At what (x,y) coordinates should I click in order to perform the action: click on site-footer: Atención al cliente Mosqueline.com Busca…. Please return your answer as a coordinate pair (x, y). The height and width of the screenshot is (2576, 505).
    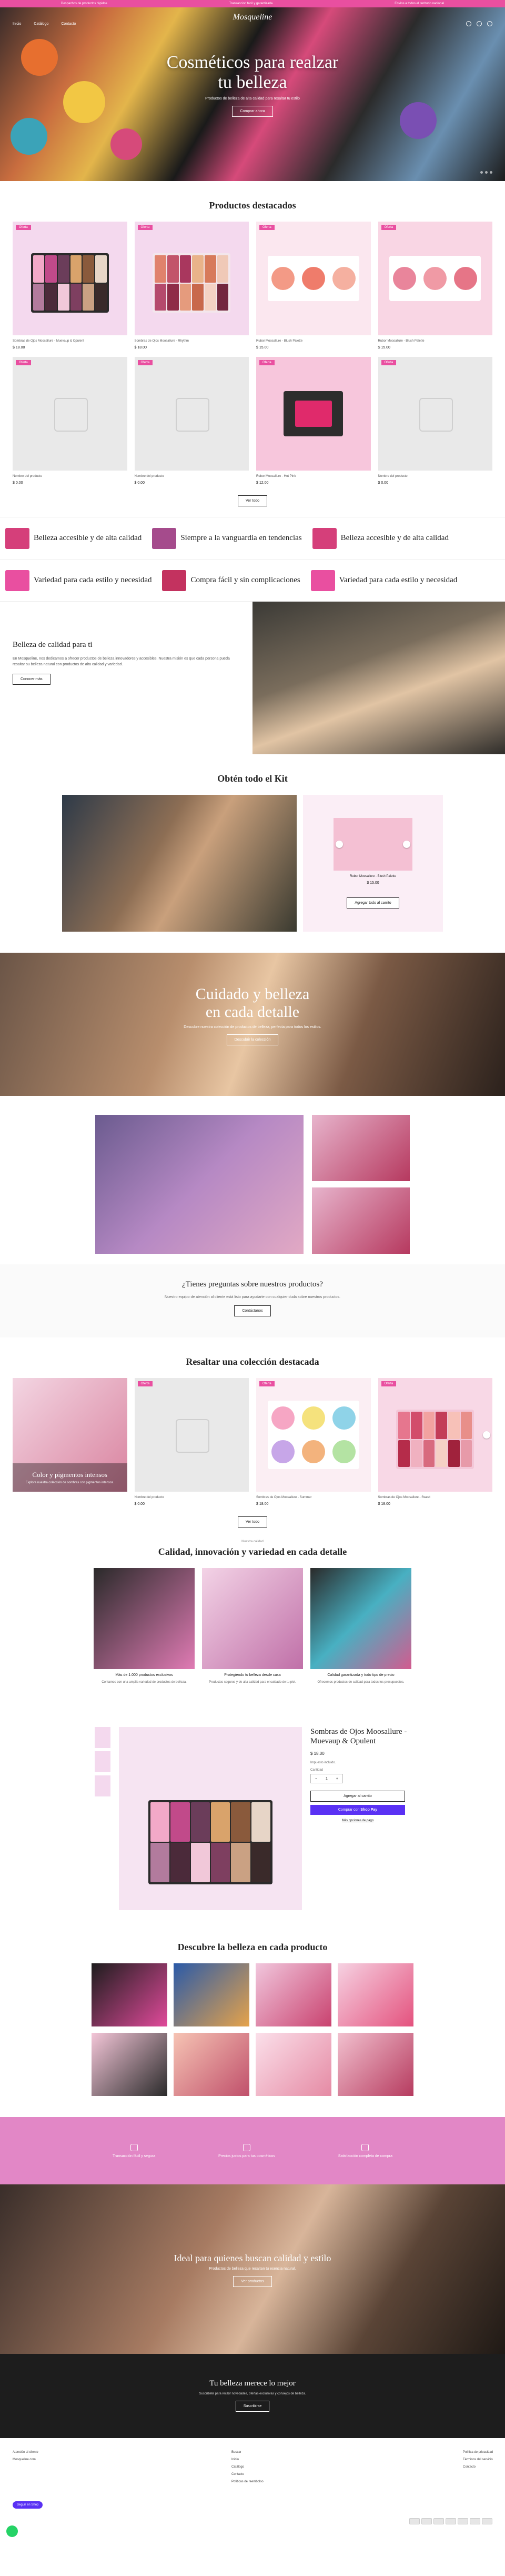
    Looking at the image, I should click on (252, 2490).